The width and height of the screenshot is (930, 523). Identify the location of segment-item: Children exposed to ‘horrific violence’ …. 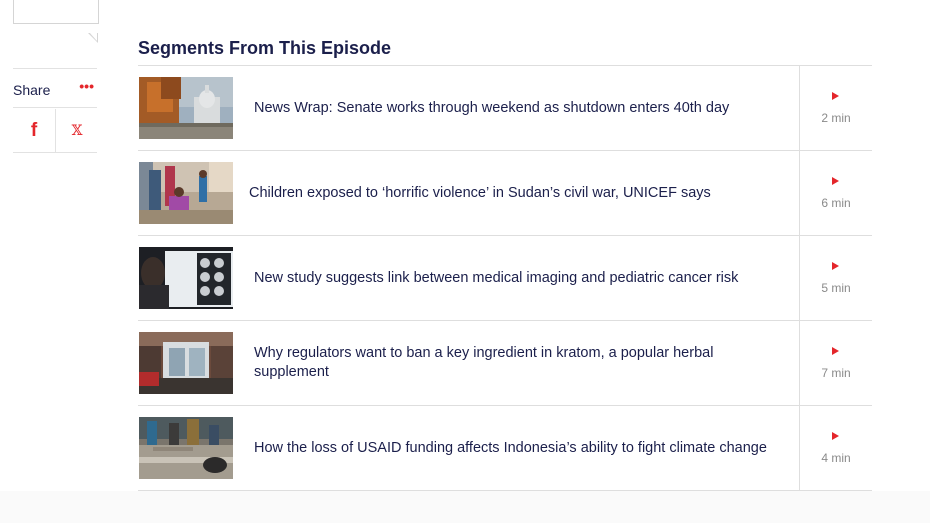
(505, 193).